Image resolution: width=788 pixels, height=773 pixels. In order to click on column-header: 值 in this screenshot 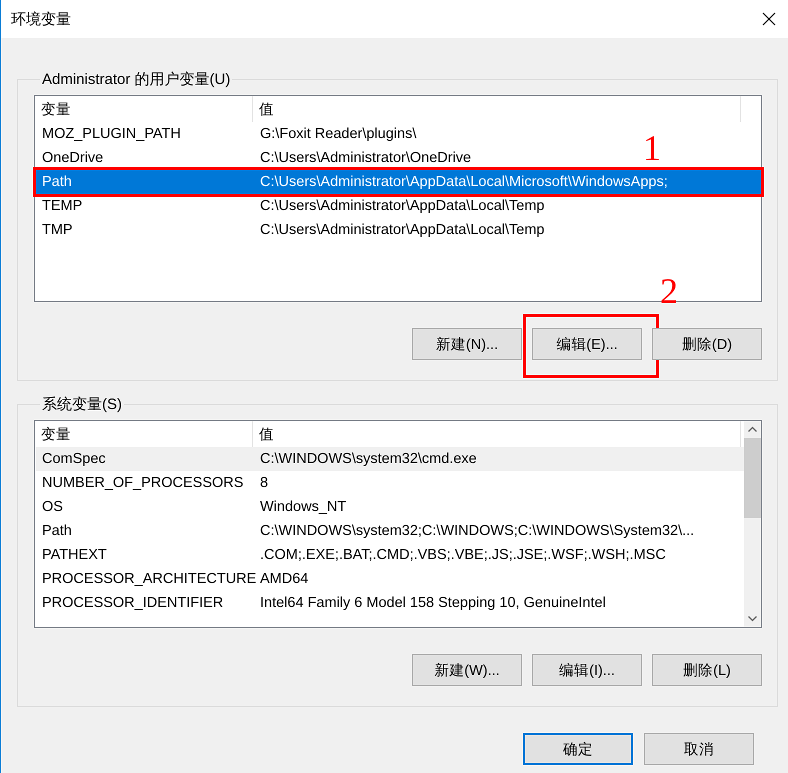, I will do `click(497, 109)`.